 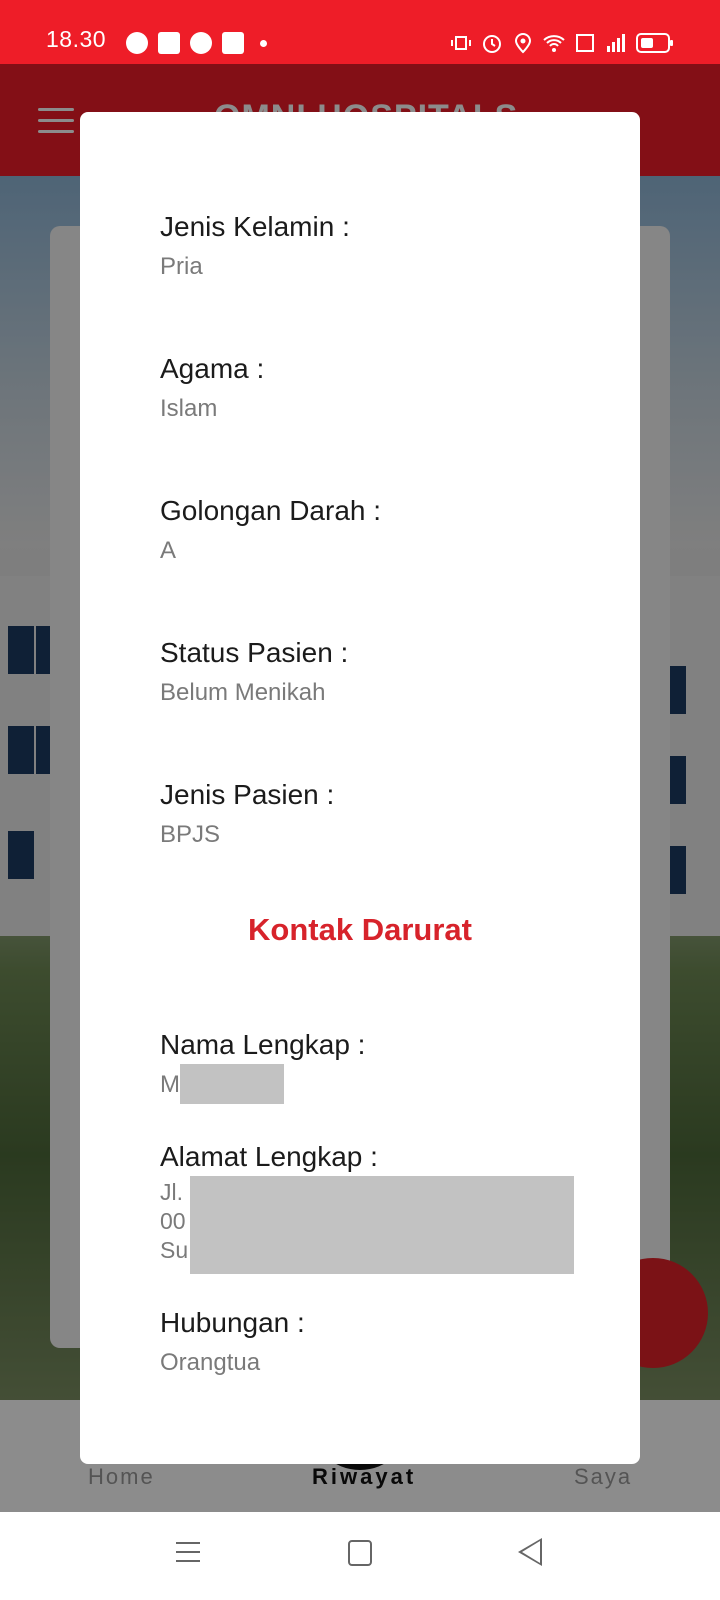 What do you see at coordinates (492, 44) in the screenshot?
I see `alarm-icon` at bounding box center [492, 44].